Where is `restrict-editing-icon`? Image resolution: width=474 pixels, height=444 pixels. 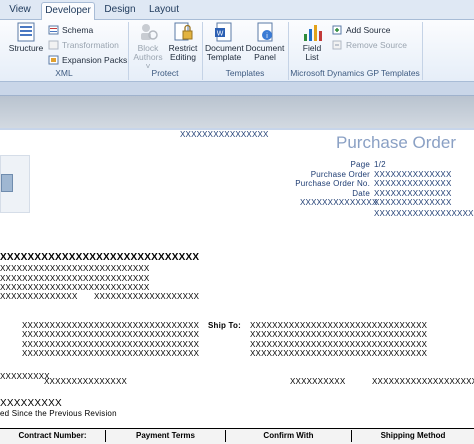
restrict-editing-icon is located at coordinates (183, 31).